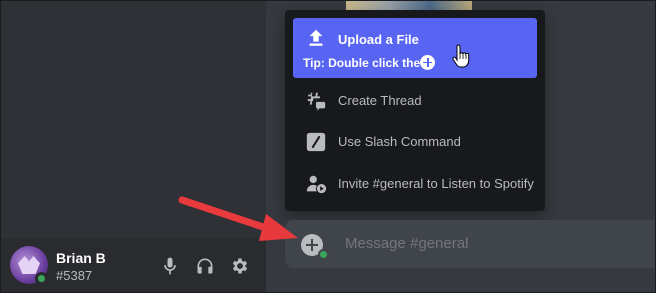 Image resolution: width=656 pixels, height=293 pixels. Describe the element at coordinates (415, 48) in the screenshot. I see `menu-item-upload-file: Upload a File Tip: Double click the` at that location.